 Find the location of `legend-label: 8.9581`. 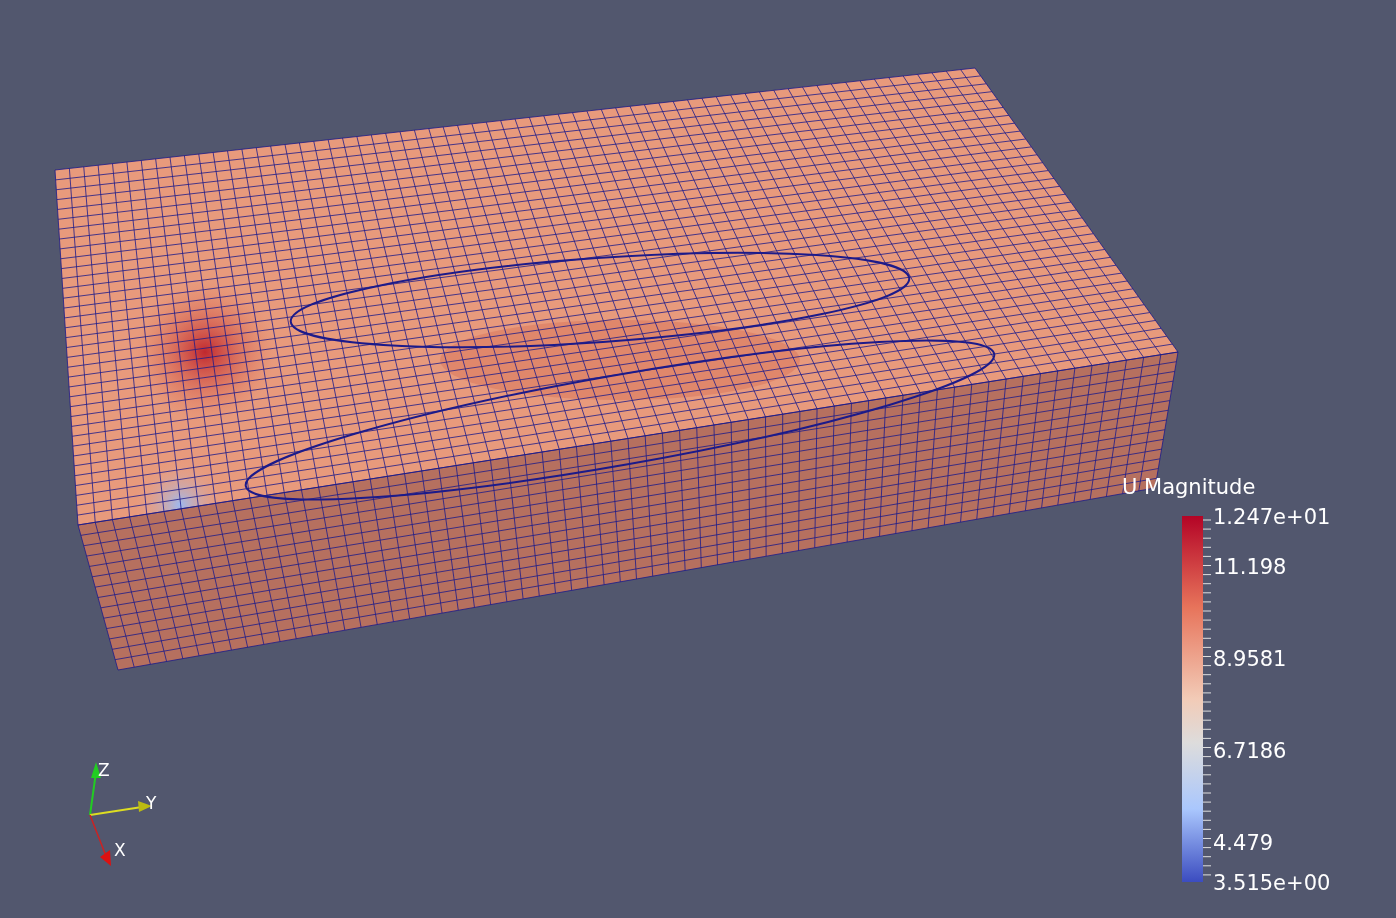

legend-label: 8.9581 is located at coordinates (1250, 659).